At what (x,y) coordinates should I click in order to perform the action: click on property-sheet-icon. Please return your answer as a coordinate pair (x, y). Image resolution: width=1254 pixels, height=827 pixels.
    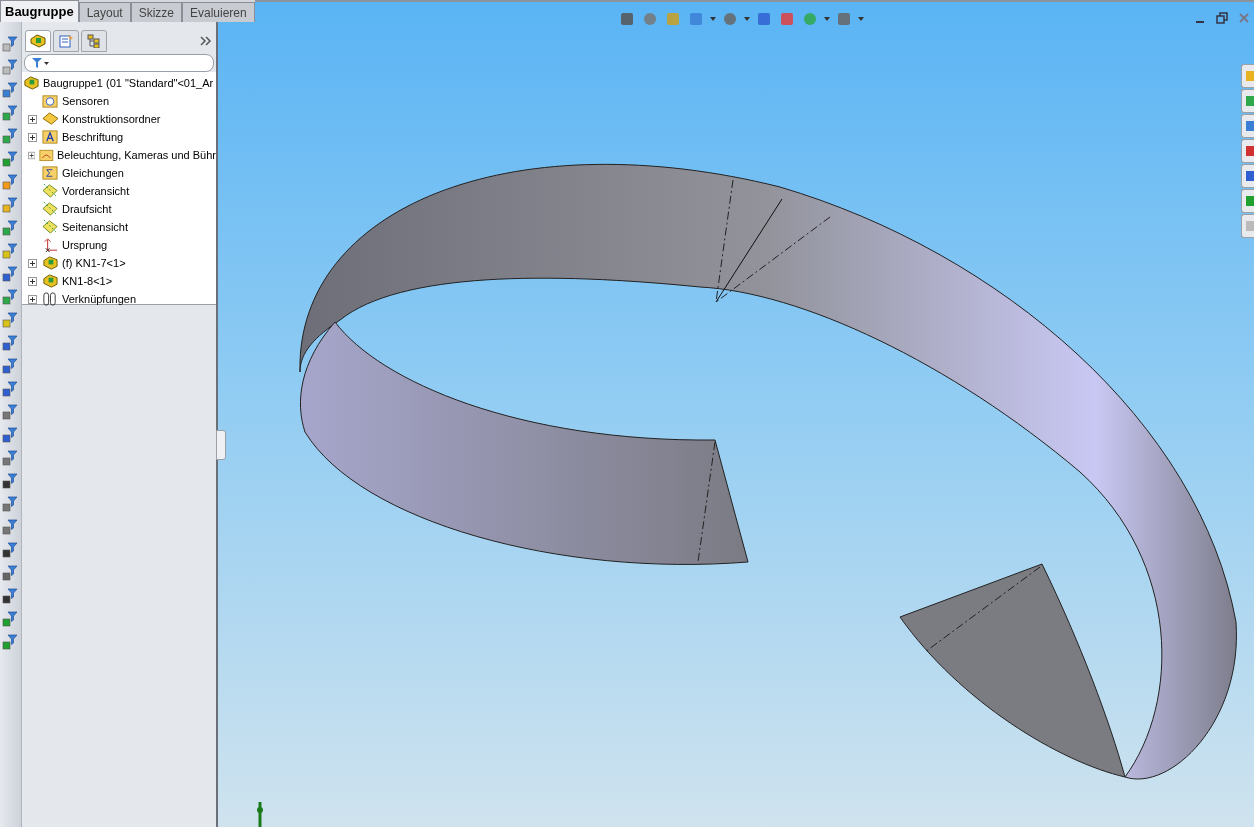
    Looking at the image, I should click on (66, 41).